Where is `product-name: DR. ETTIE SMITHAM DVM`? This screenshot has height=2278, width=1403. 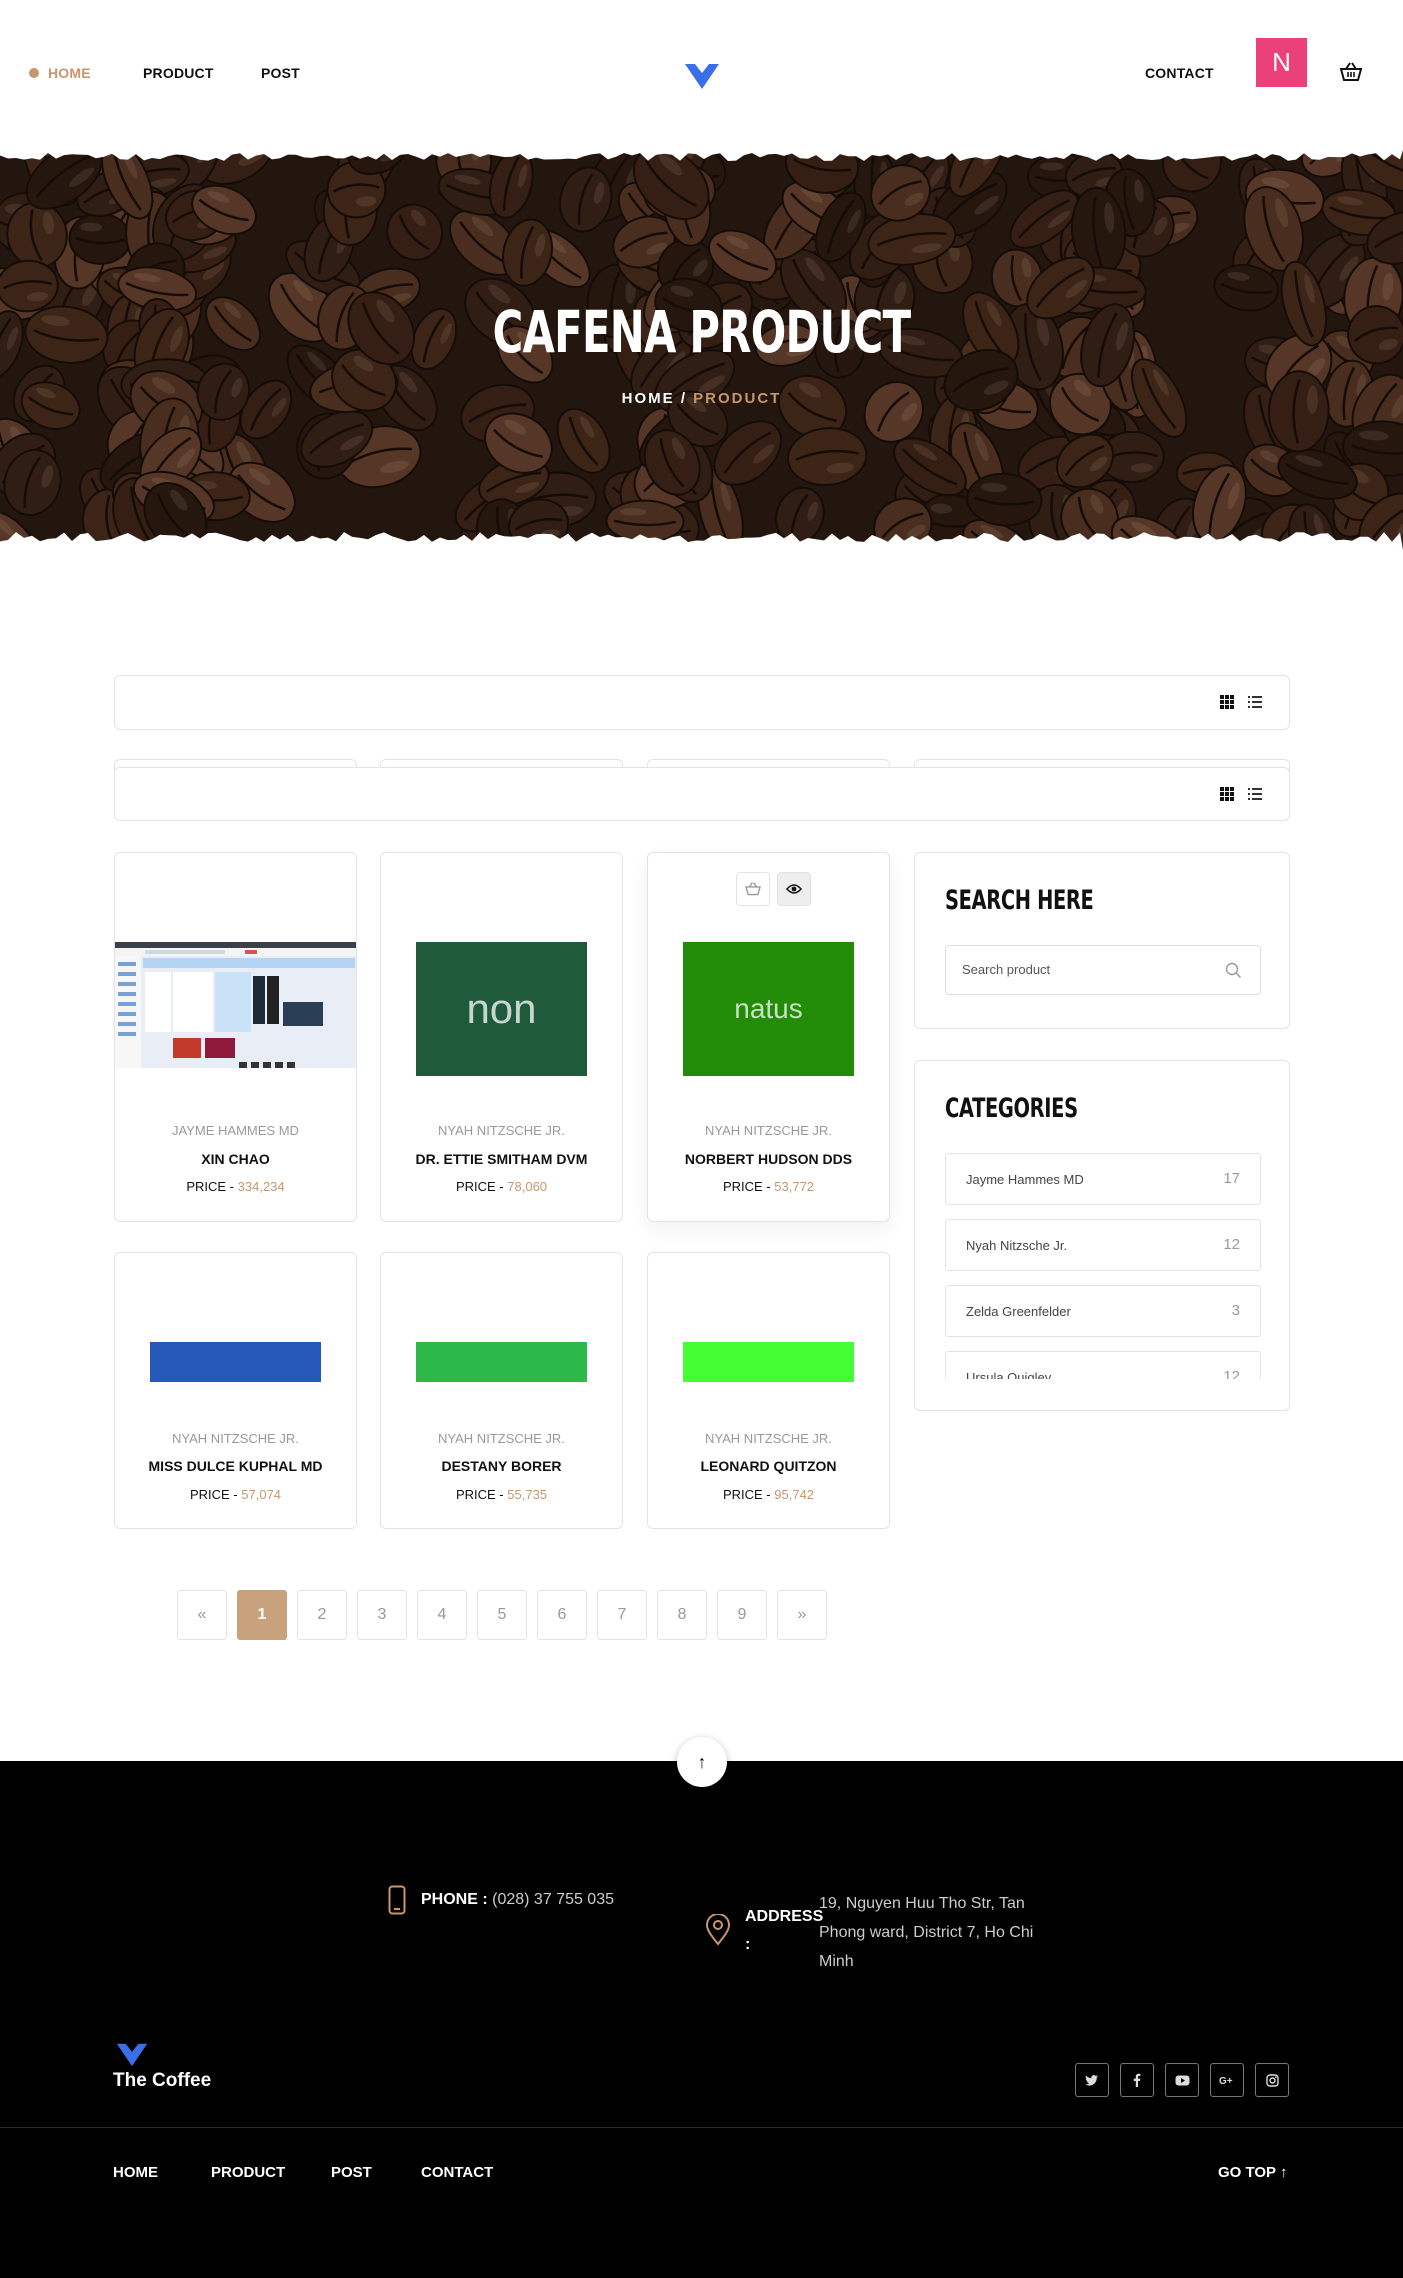 product-name: DR. ETTIE SMITHAM DVM is located at coordinates (501, 1159).